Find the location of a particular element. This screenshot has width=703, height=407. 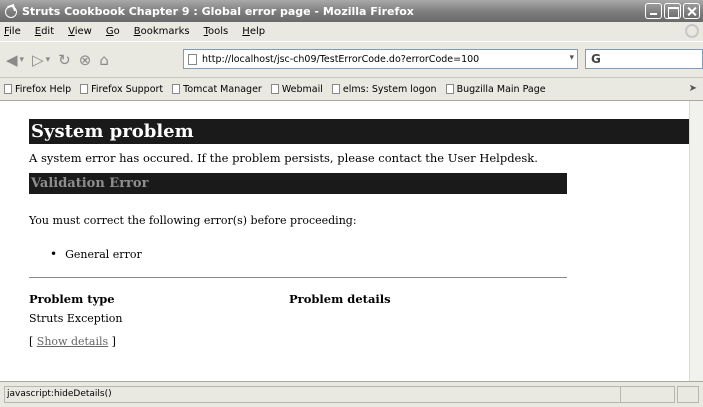

stop-icon: ⊗ is located at coordinates (85, 60).